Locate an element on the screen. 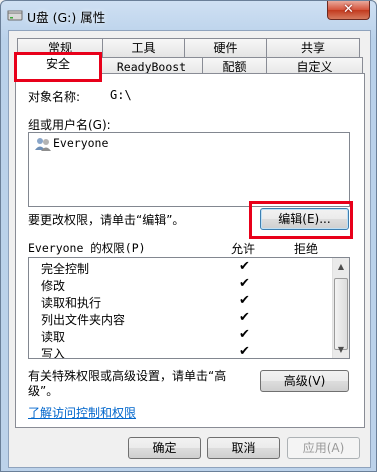 This screenshot has width=377, height=472. tab-sharing: 共享 is located at coordinates (313, 47).